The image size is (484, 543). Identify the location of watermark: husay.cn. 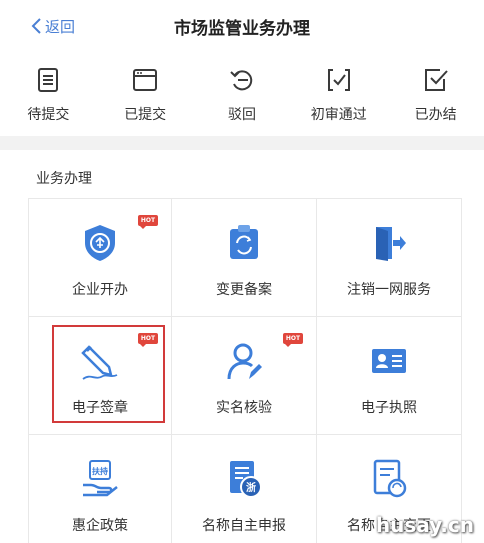
(424, 525).